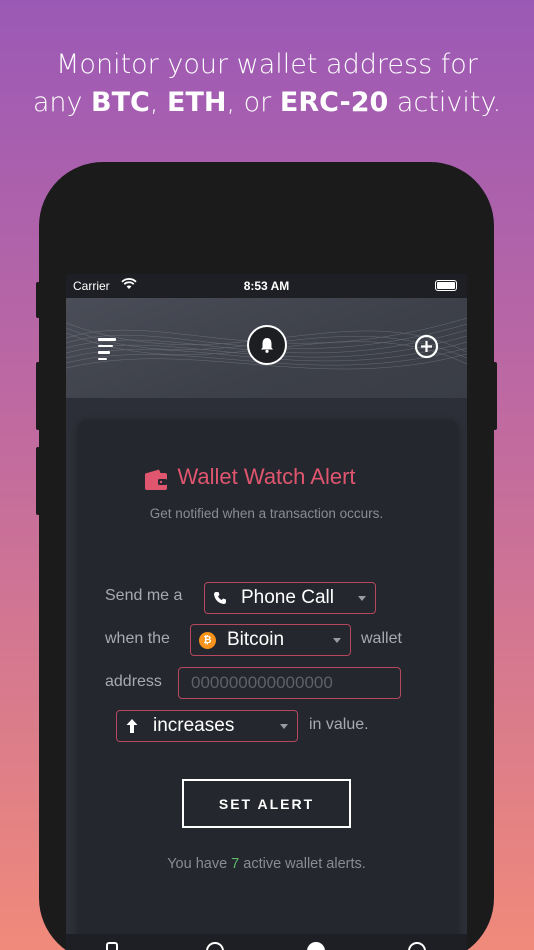 This screenshot has width=534, height=950. I want to click on method-value: Phone Call, so click(287, 597).